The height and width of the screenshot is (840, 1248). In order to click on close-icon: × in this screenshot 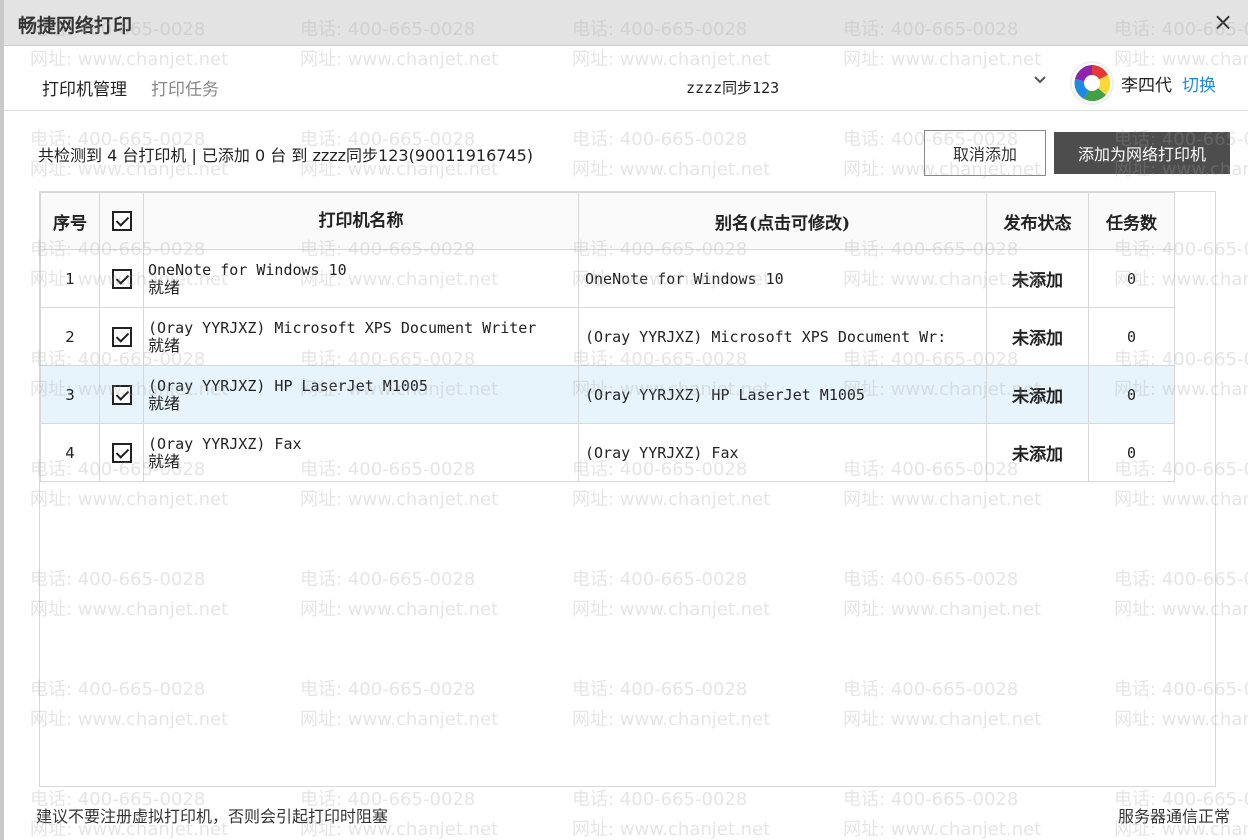, I will do `click(1223, 22)`.